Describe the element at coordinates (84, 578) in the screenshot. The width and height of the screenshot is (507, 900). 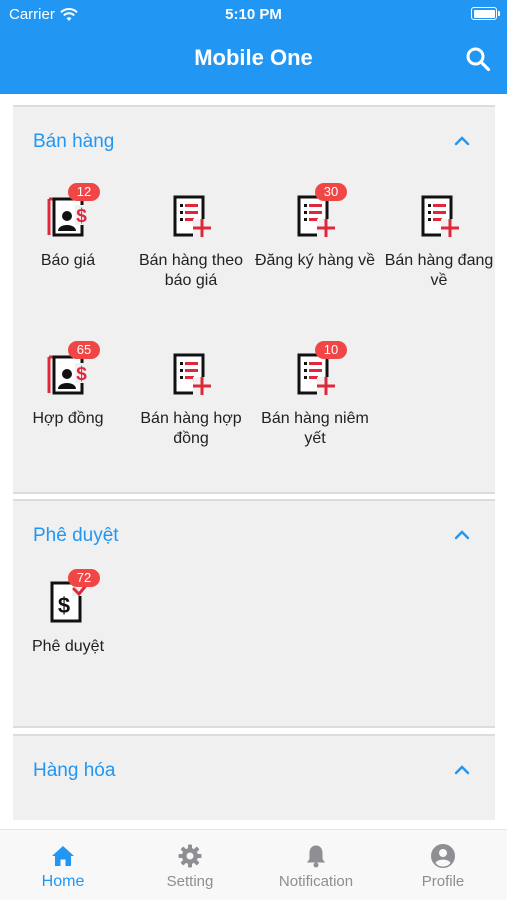
I see `badge-count: 72` at that location.